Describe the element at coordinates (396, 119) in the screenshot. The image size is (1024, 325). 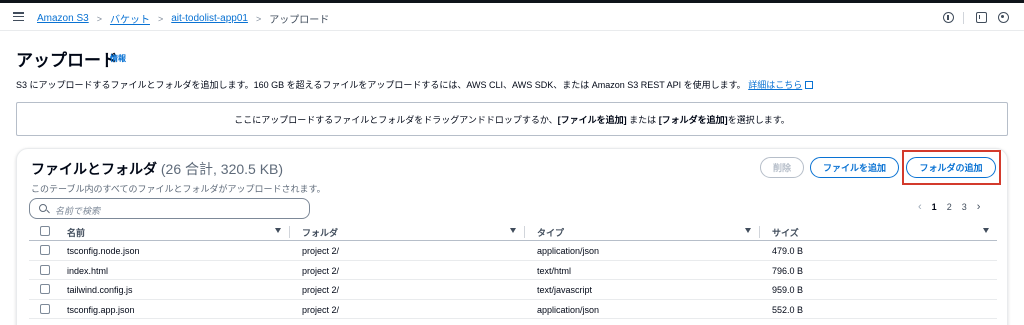
I see `dropzone-text-1: ここにアップロードするファイルとフォルダをドラッグアンドドロップするか、` at that location.